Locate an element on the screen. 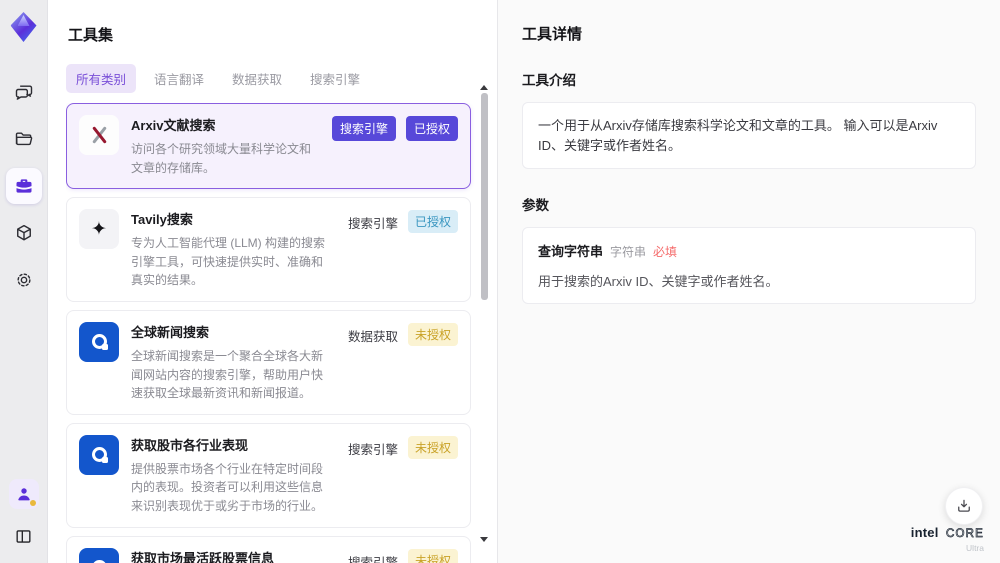  param-header: 查询字符串 字符串 必填 is located at coordinates (749, 250).